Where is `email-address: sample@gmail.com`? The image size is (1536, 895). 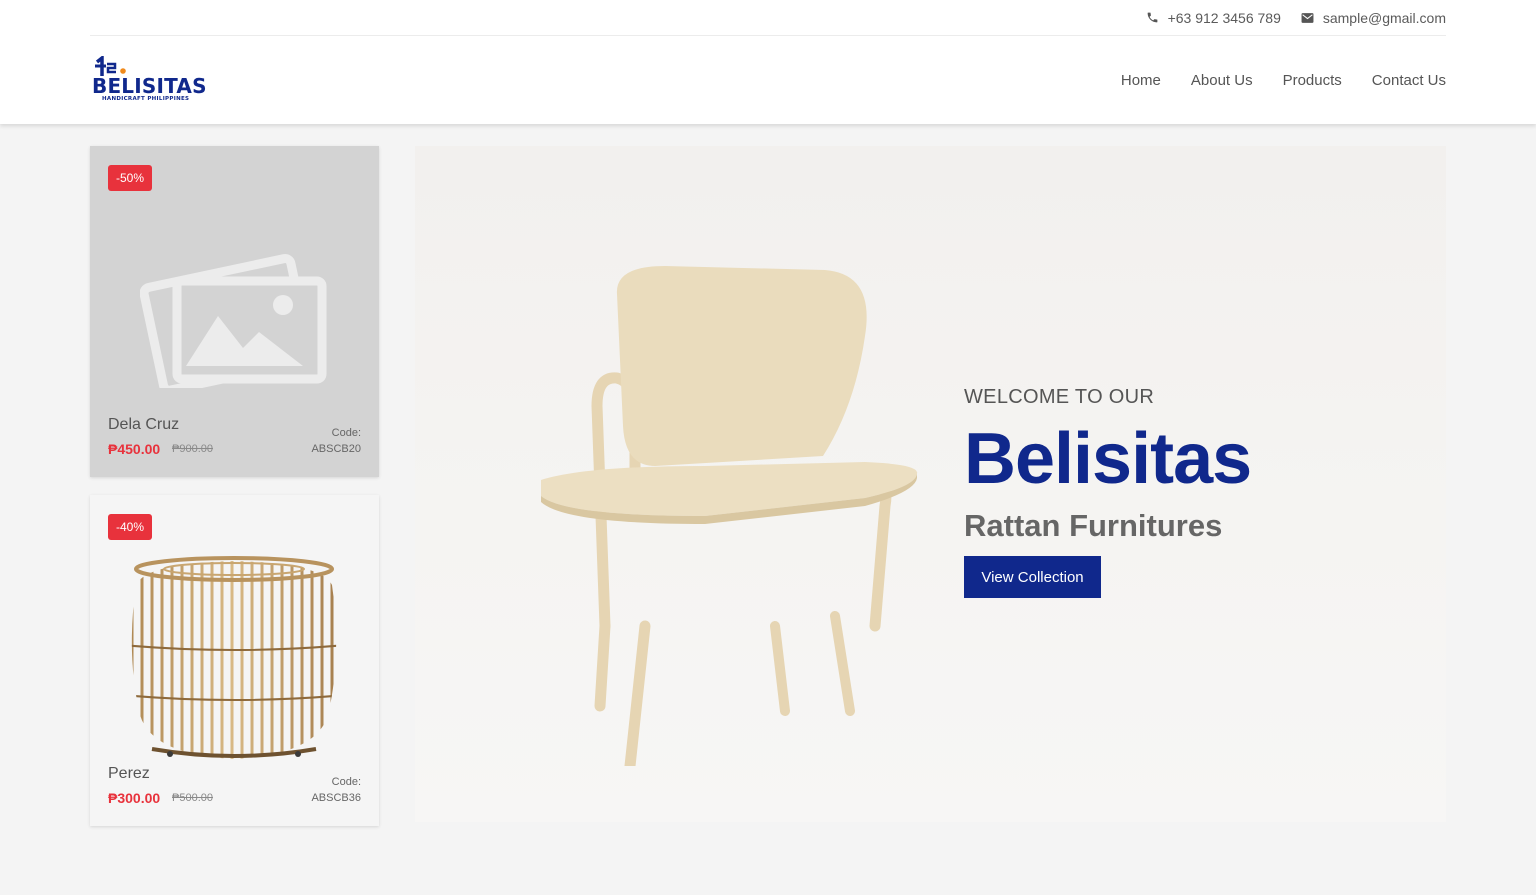
email-address: sample@gmail.com is located at coordinates (1384, 17).